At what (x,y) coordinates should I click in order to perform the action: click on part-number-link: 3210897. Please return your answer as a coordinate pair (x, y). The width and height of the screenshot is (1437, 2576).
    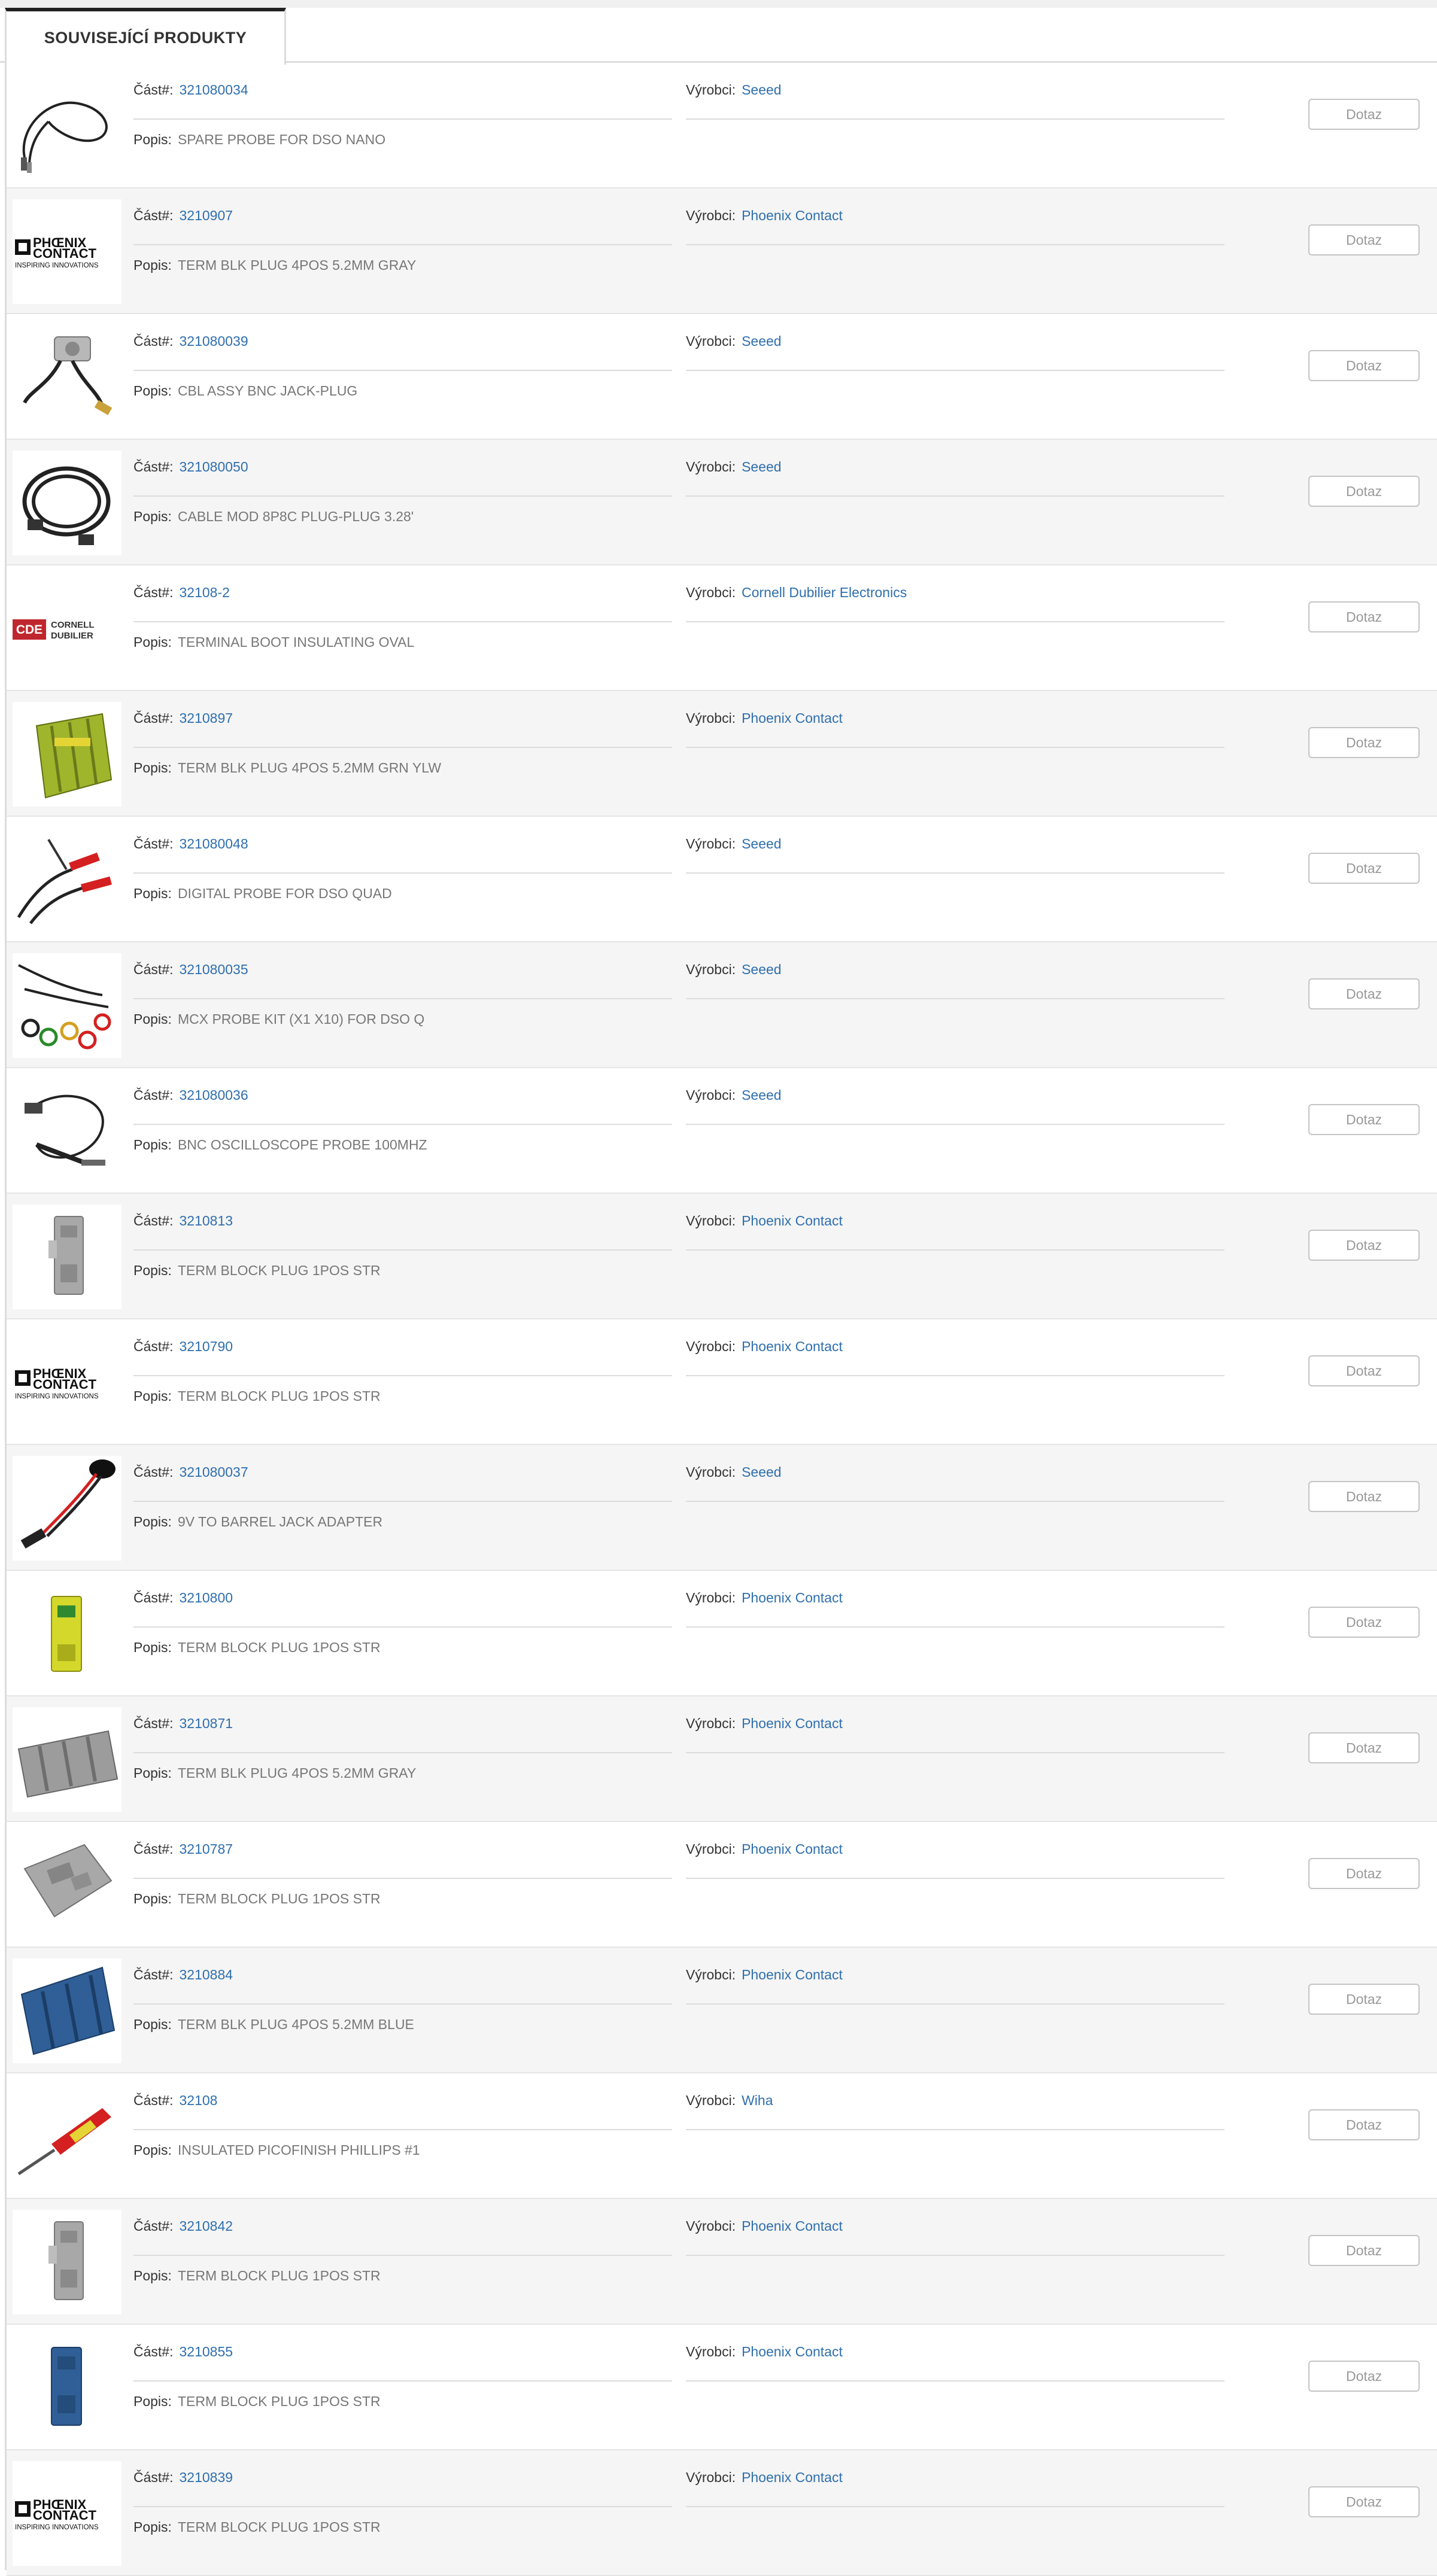
    Looking at the image, I should click on (206, 718).